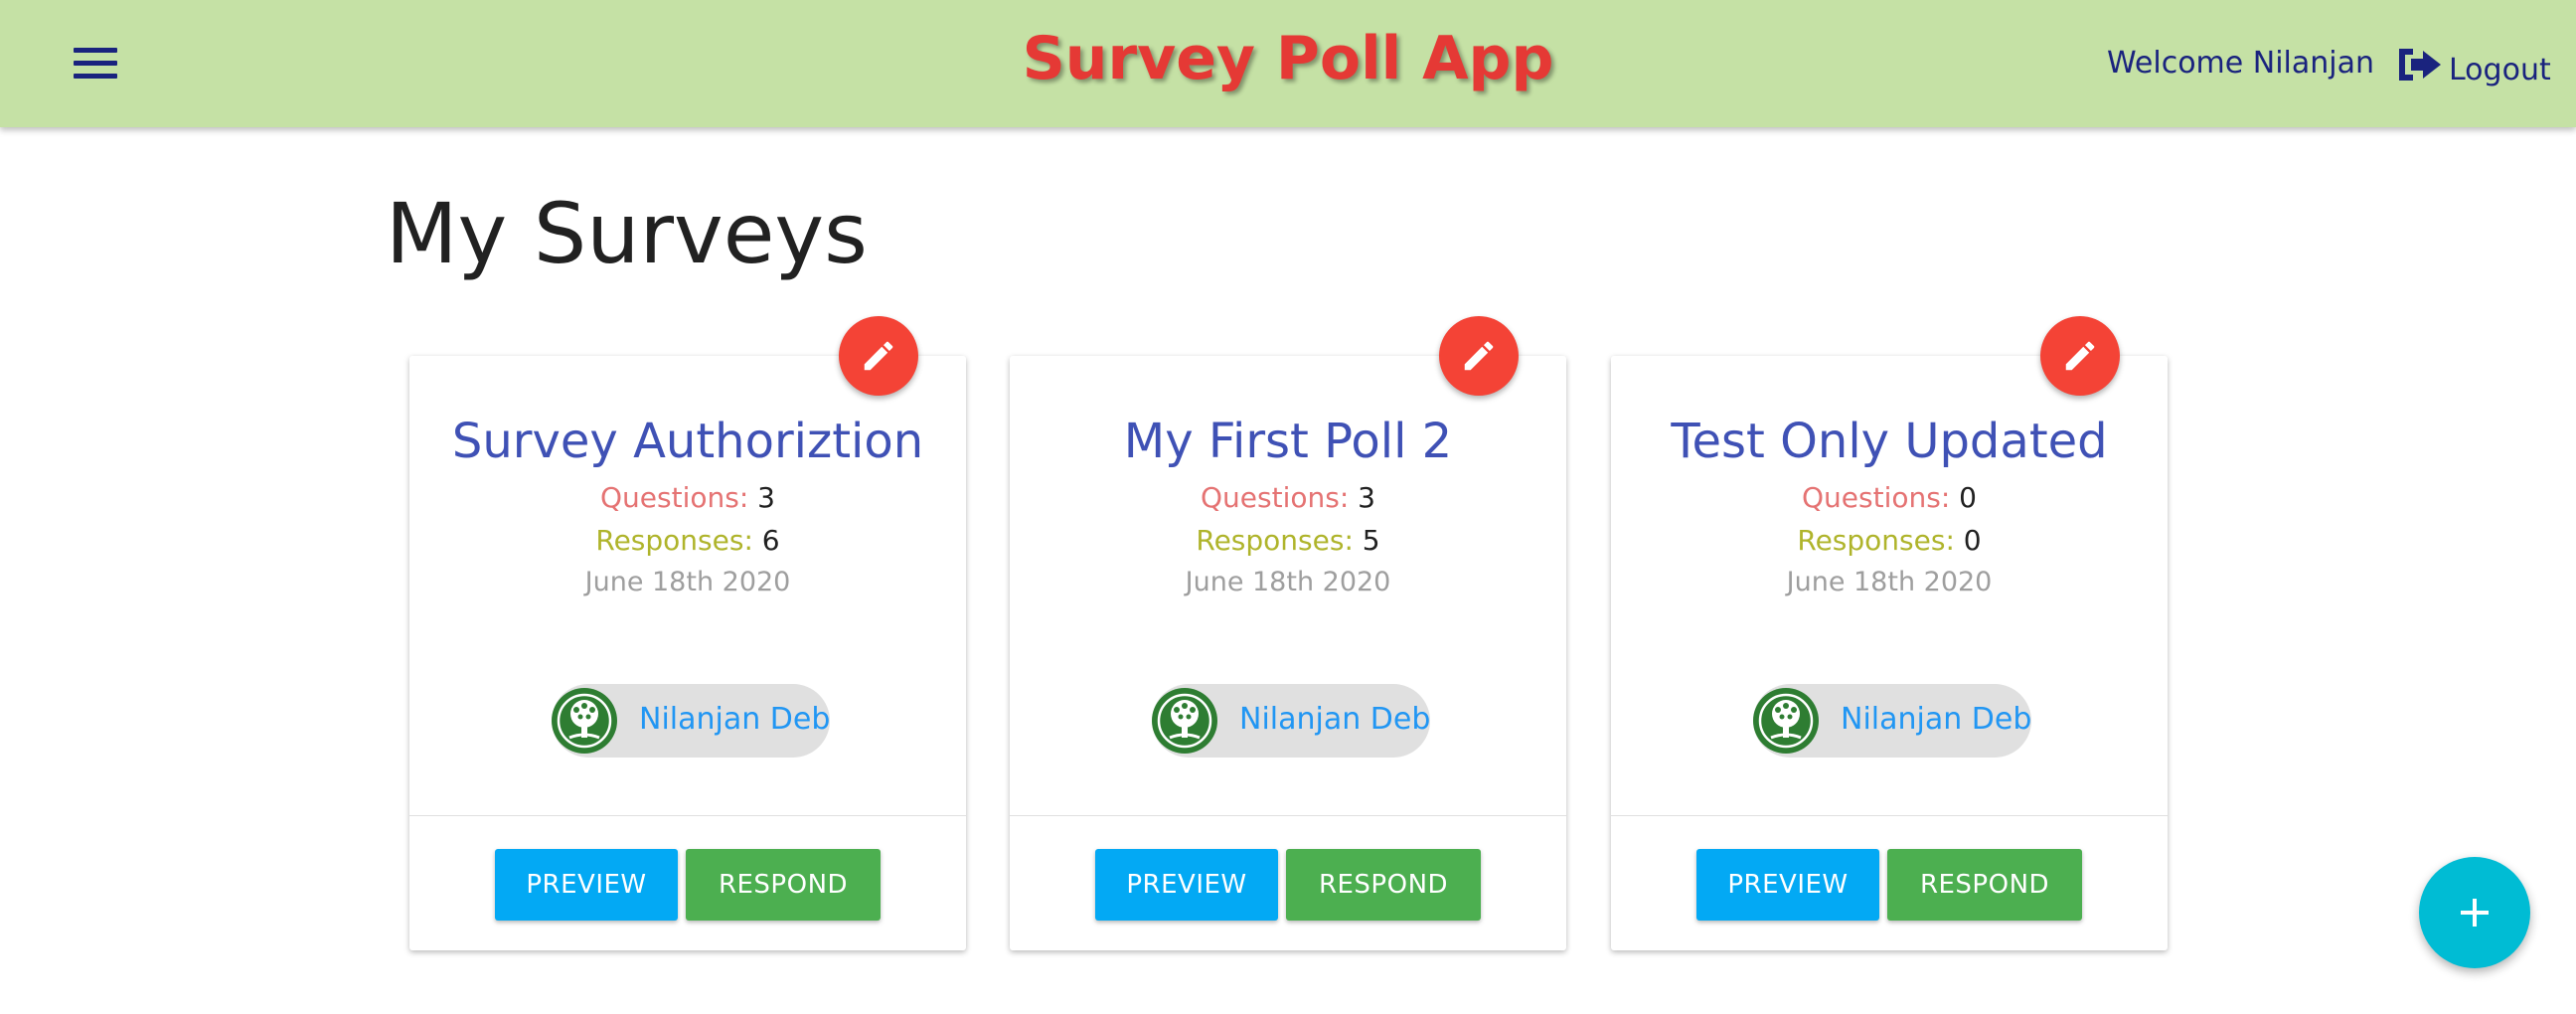 This screenshot has height=1014, width=2576. Describe the element at coordinates (1889, 441) in the screenshot. I see `survey-title: Test Only Updated` at that location.